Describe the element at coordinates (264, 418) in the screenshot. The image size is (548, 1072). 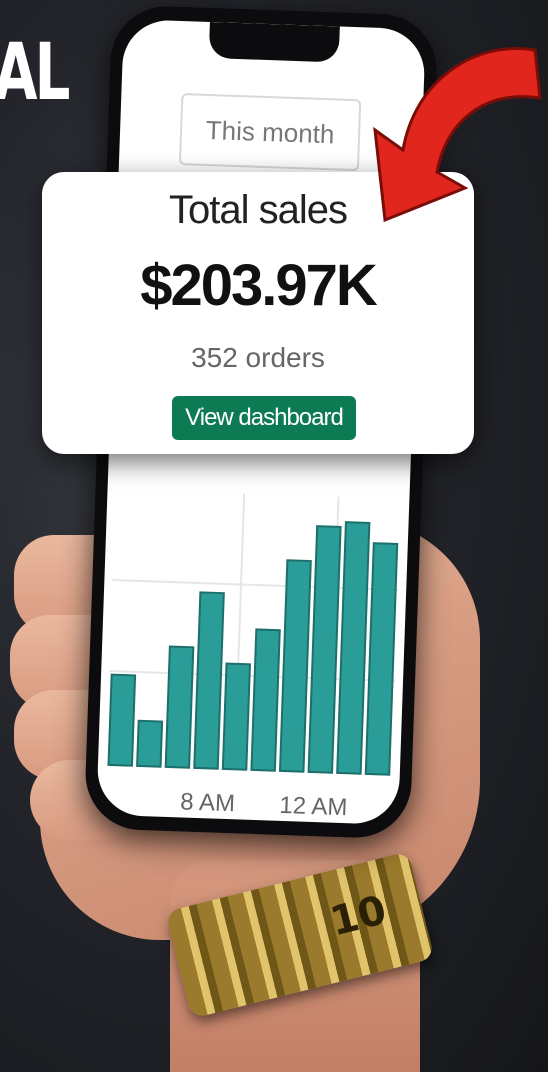
I see `view-dashboard-button: View dashboard` at that location.